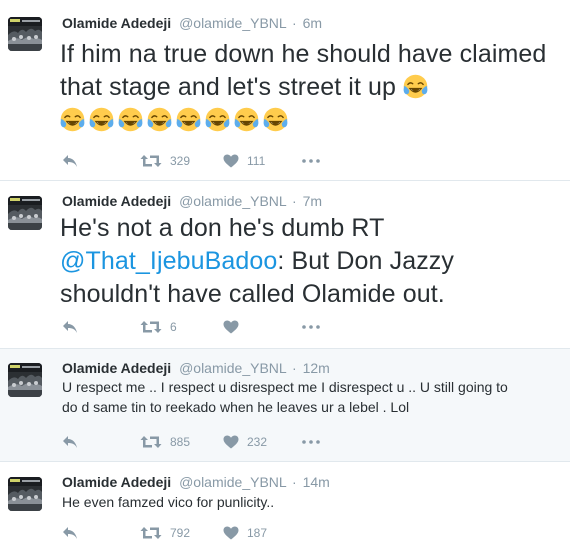  I want to click on like-count: 111, so click(256, 161).